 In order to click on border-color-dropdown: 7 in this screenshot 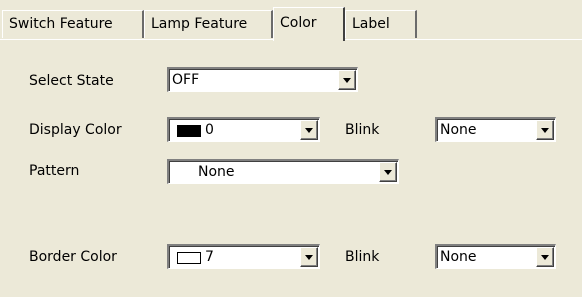, I will do `click(243, 256)`.